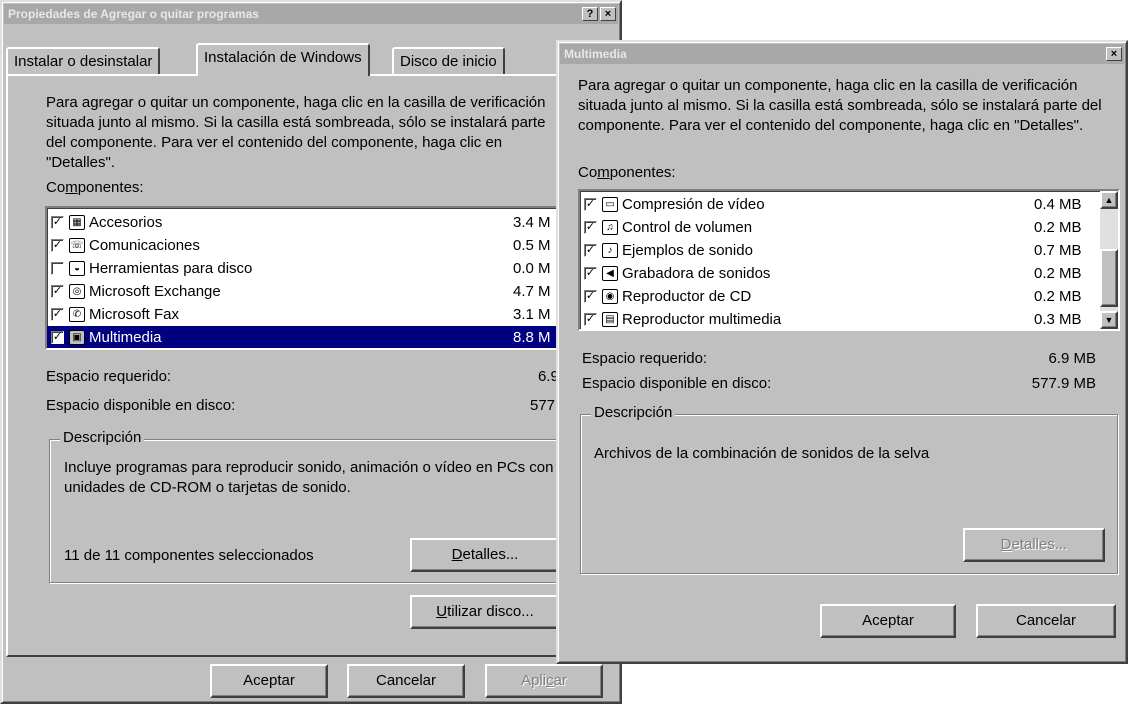 This screenshot has height=704, width=1128. What do you see at coordinates (842, 54) in the screenshot?
I see `title-bar: Multimedia ×` at bounding box center [842, 54].